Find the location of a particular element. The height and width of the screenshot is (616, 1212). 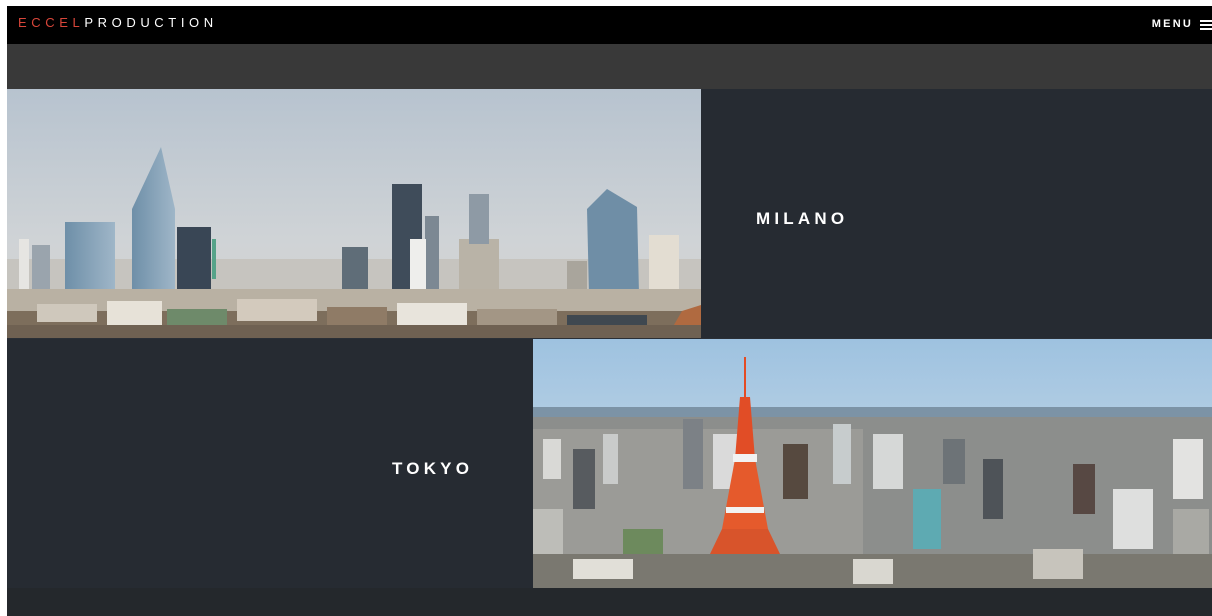

brand-accent-text: ECCEL is located at coordinates (51, 22).